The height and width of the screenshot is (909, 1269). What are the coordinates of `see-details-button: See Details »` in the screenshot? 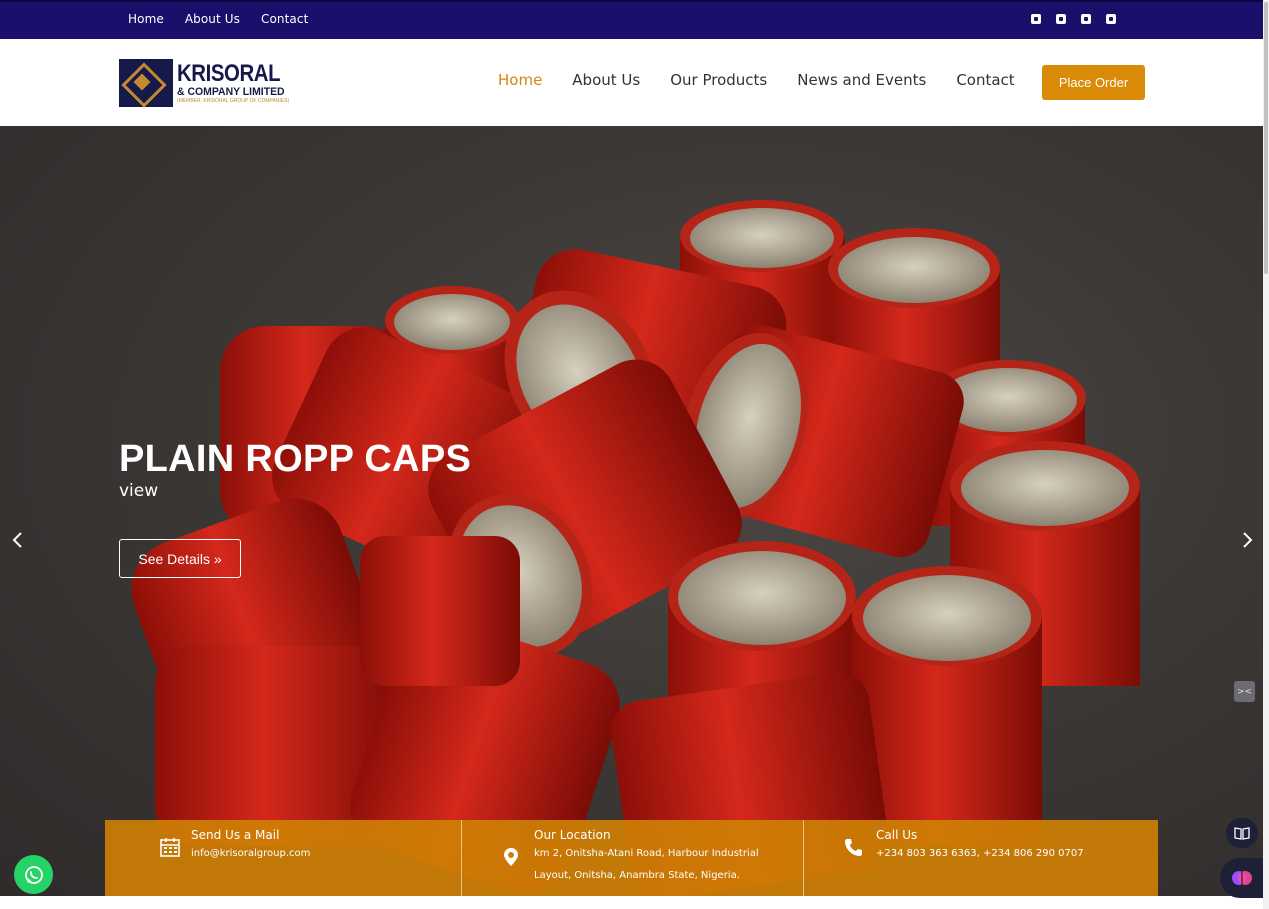 It's located at (180, 558).